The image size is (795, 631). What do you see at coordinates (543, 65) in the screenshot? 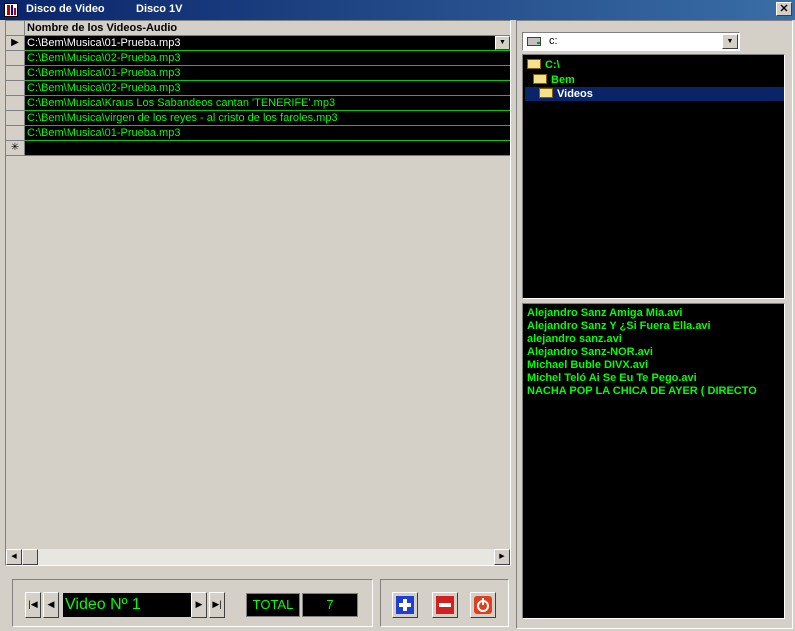
I see `tree-item-root: C:\` at bounding box center [543, 65].